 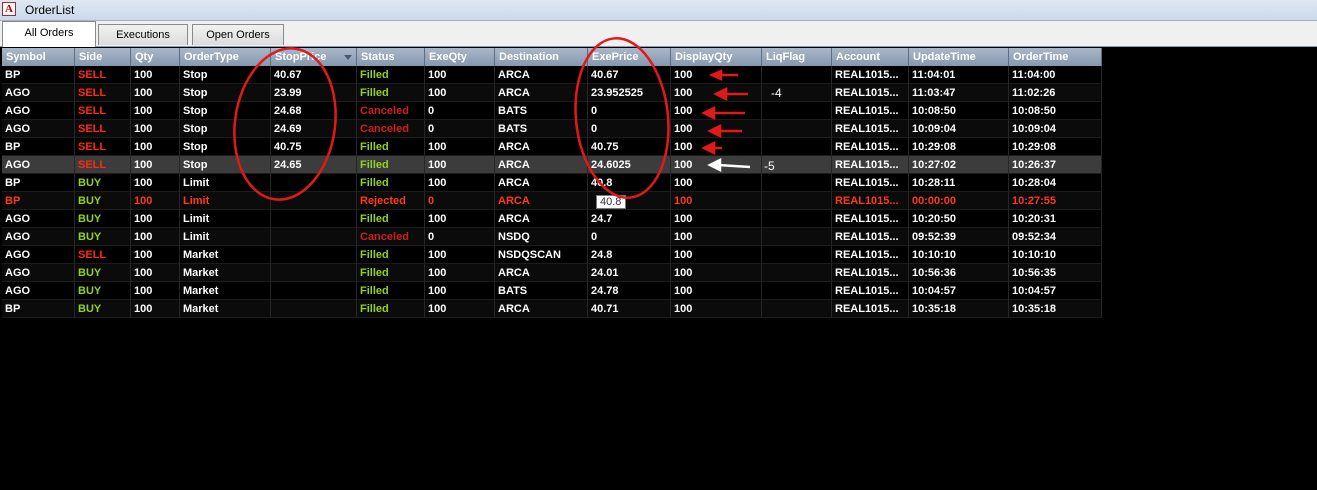 What do you see at coordinates (541, 255) in the screenshot?
I see `cell-destination: NSDQSCAN` at bounding box center [541, 255].